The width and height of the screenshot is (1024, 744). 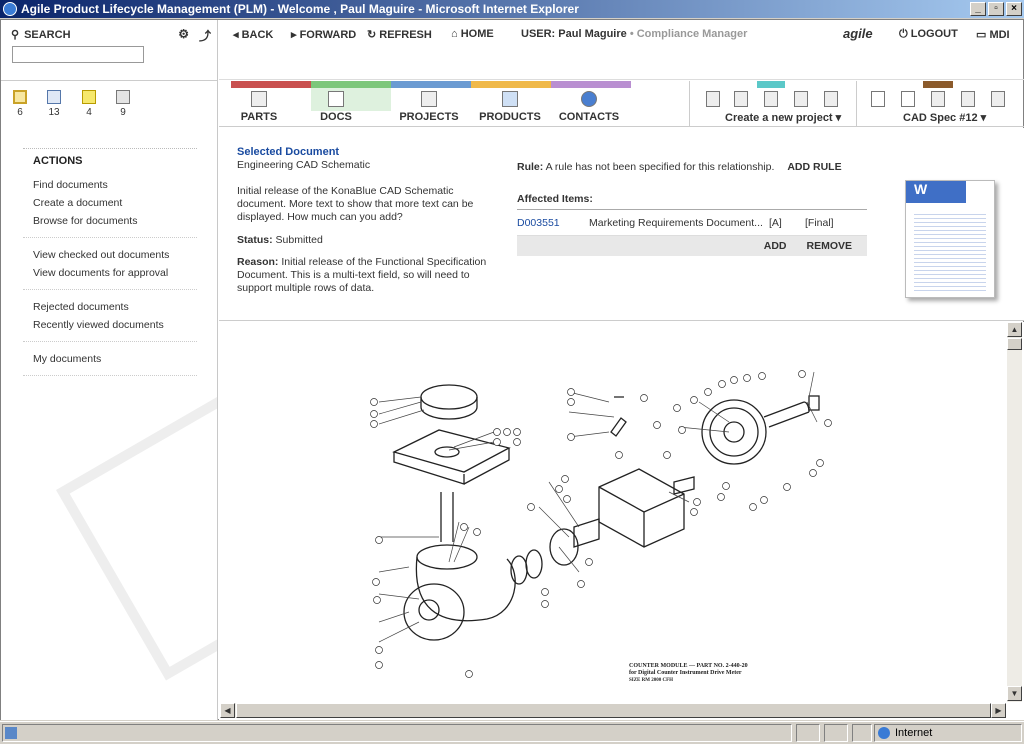 I want to click on badge-icon, so click(x=123, y=97).